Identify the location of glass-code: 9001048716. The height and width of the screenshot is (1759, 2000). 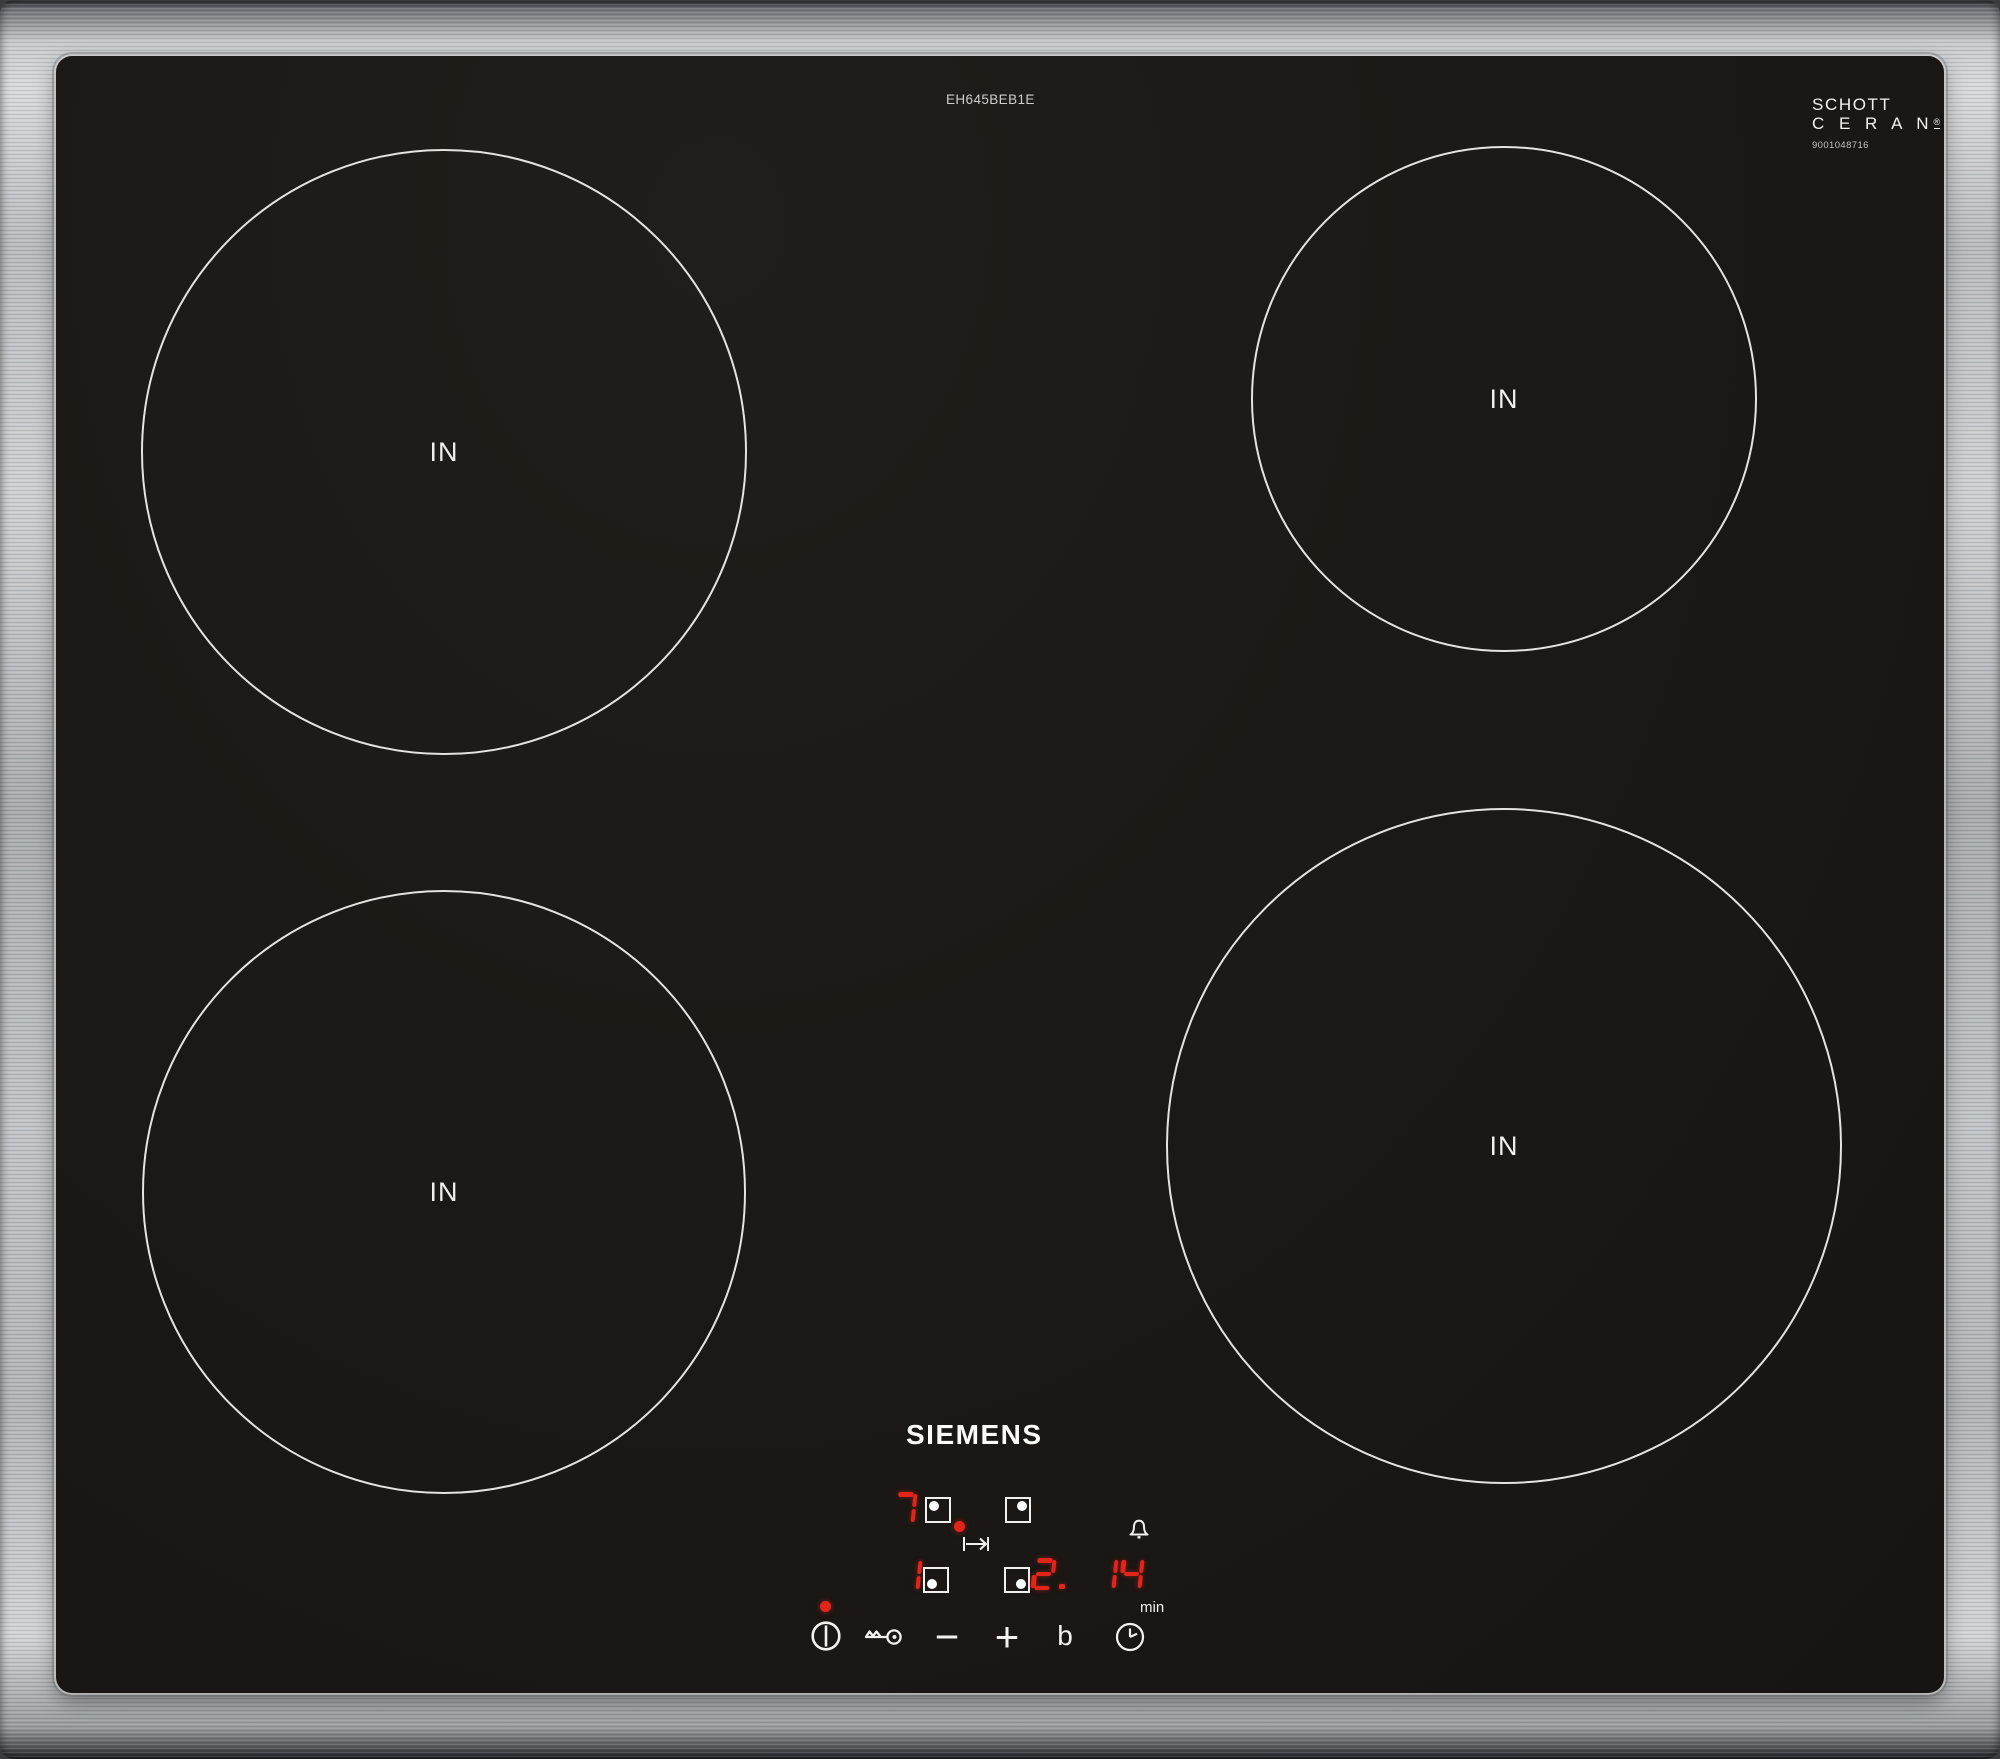
(1840, 145).